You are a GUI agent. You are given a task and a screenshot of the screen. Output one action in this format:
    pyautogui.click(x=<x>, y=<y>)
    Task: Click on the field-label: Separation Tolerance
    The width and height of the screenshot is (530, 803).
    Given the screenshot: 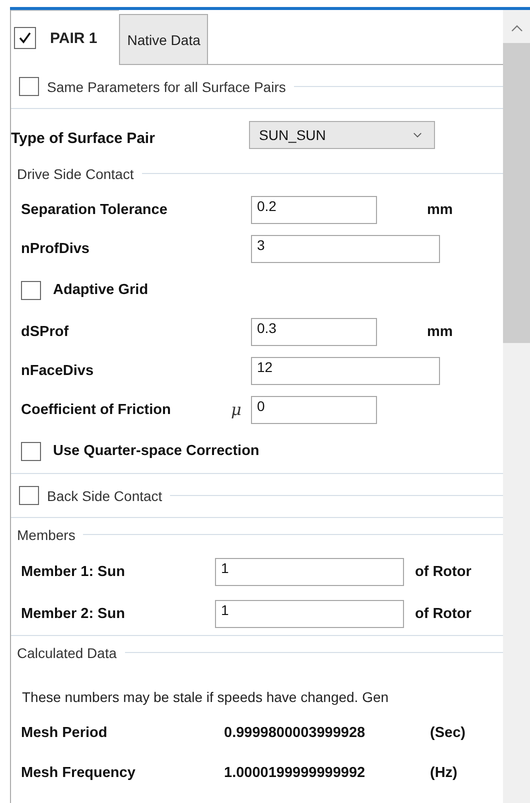 What is the action you would take?
    pyautogui.click(x=94, y=210)
    